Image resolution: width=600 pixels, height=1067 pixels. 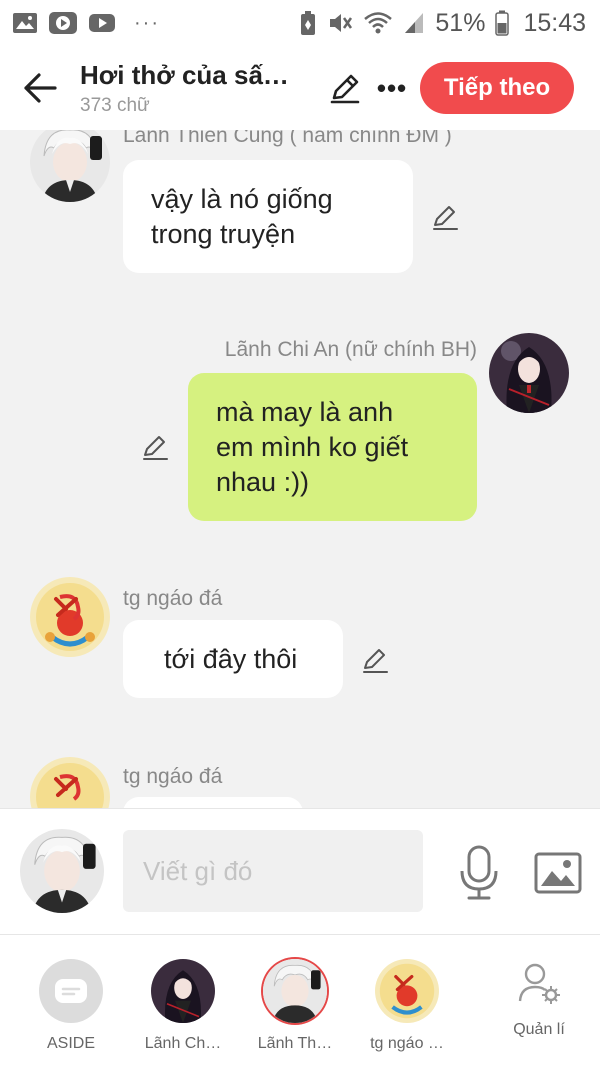 I want to click on sender-name: Lãnh Thiên Cung ( nam chính ĐM ), so click(x=287, y=138).